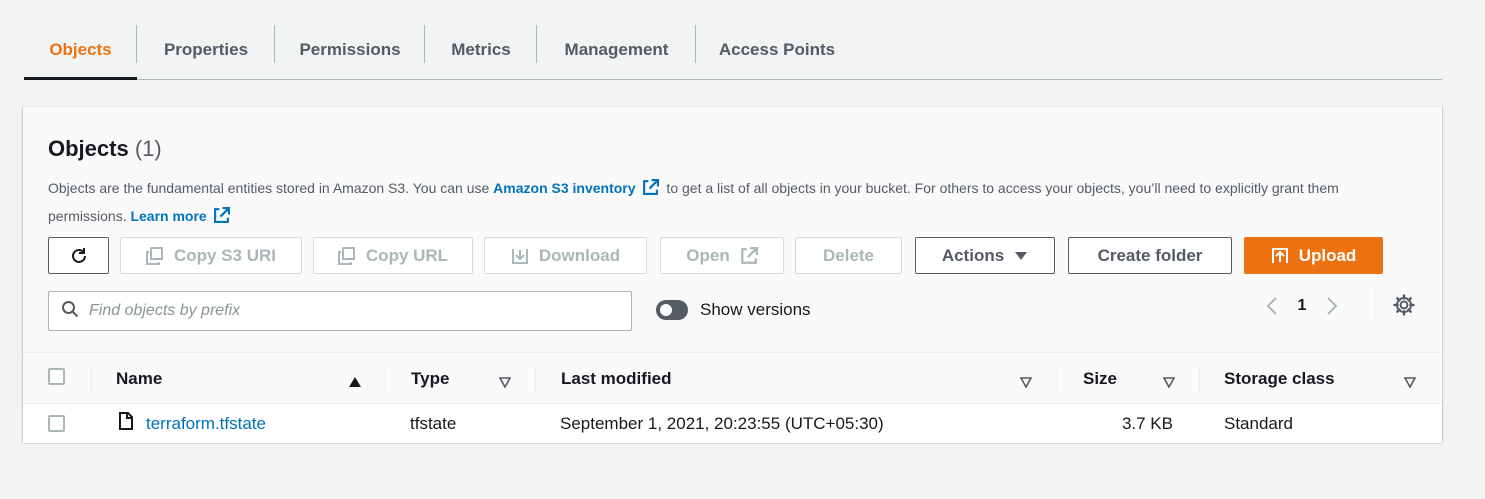  What do you see at coordinates (1332, 306) in the screenshot?
I see `next-page-icon` at bounding box center [1332, 306].